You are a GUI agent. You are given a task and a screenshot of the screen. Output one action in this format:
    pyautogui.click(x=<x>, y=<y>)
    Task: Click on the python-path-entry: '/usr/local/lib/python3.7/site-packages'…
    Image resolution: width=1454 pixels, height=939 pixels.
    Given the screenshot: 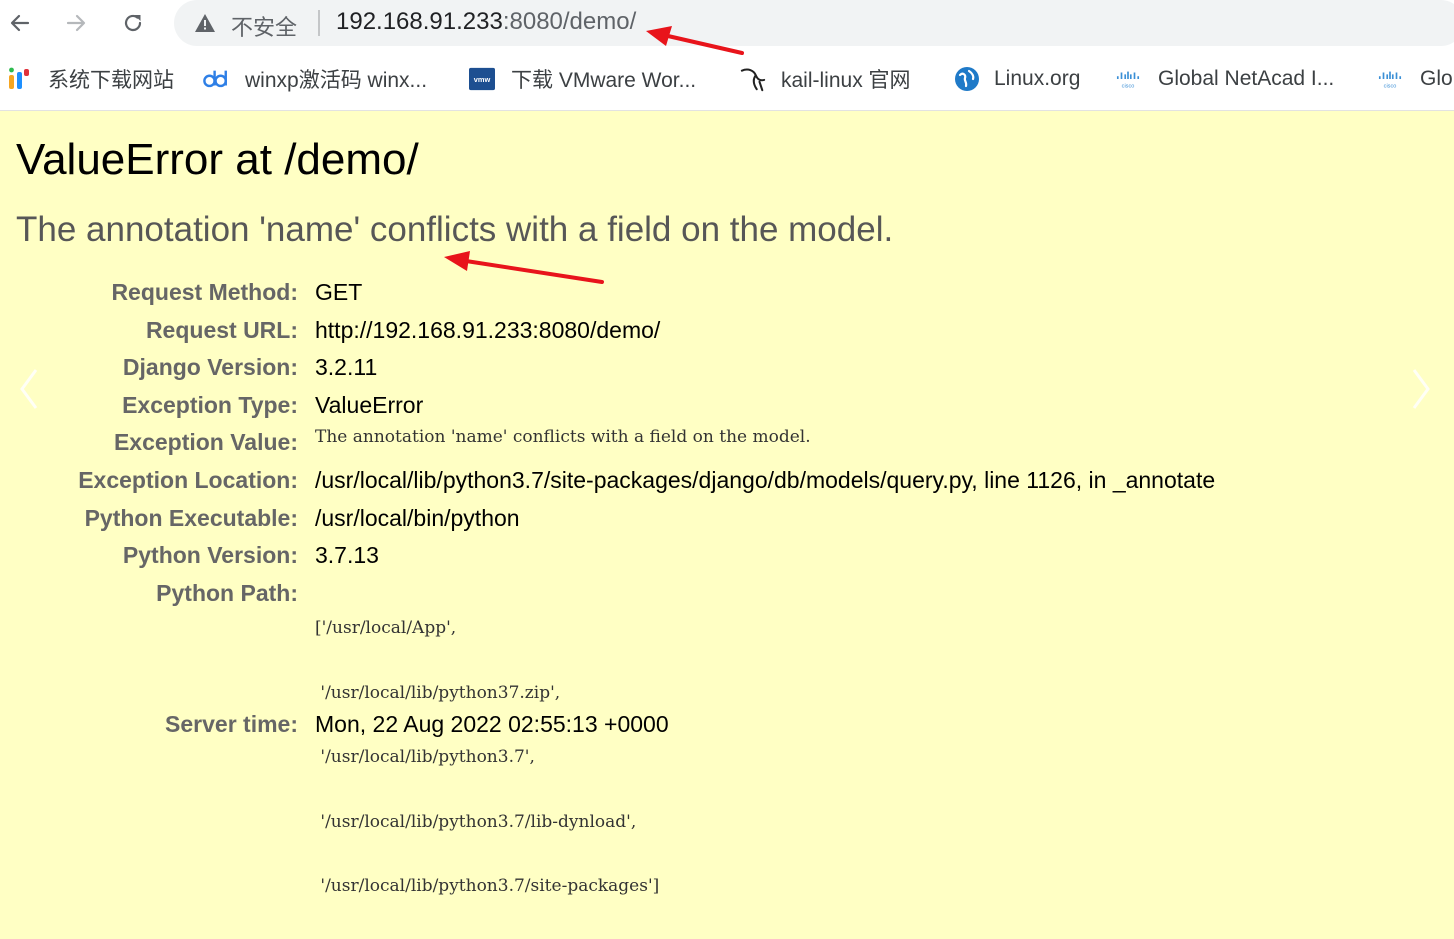 What is the action you would take?
    pyautogui.click(x=487, y=886)
    